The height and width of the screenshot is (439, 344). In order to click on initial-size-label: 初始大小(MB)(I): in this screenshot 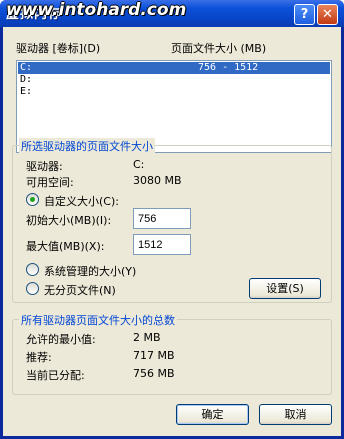, I will do `click(69, 220)`.